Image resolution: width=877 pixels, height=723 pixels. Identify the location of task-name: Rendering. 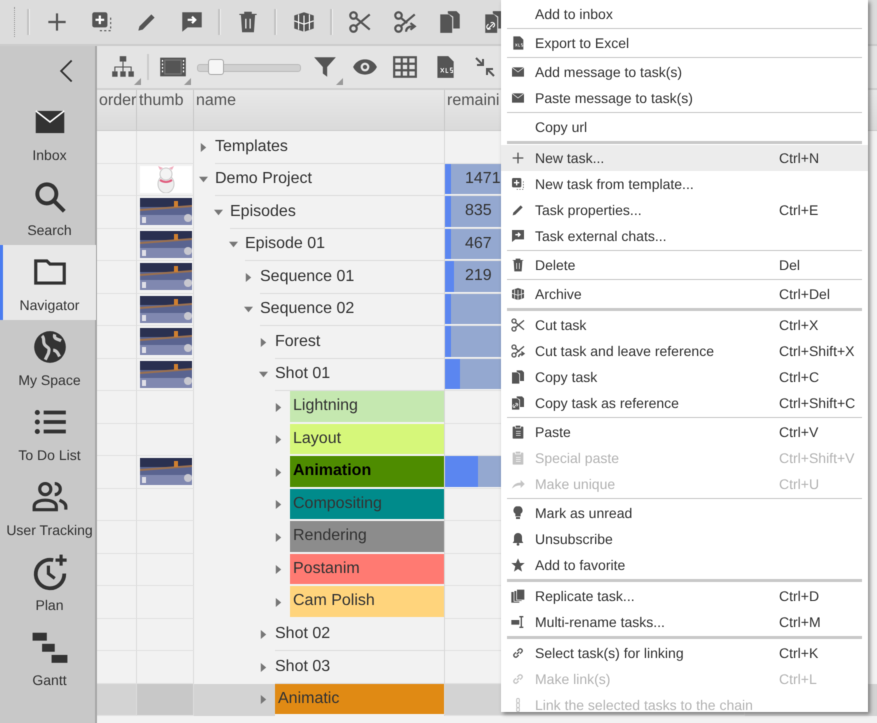
(367, 537).